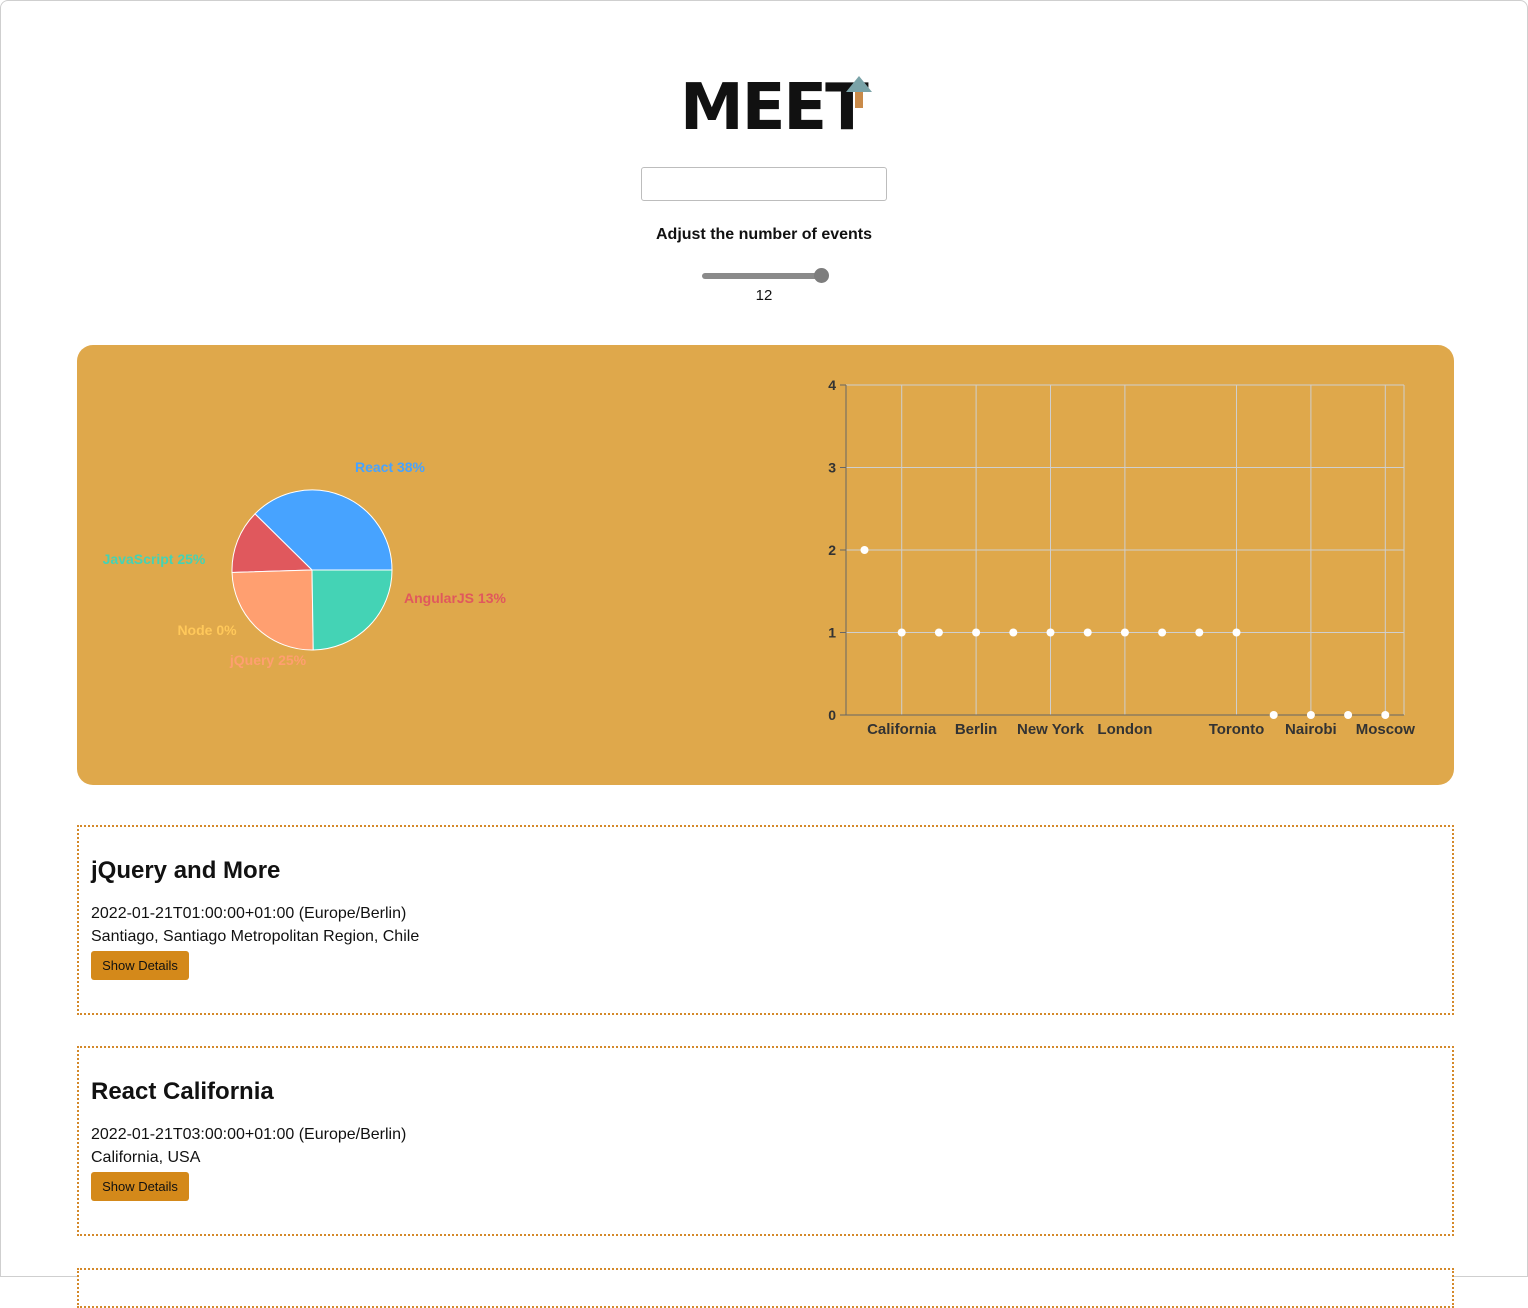 This screenshot has height=1308, width=1528. Describe the element at coordinates (1311, 729) in the screenshot. I see `x-tick-label: Nairobi` at that location.